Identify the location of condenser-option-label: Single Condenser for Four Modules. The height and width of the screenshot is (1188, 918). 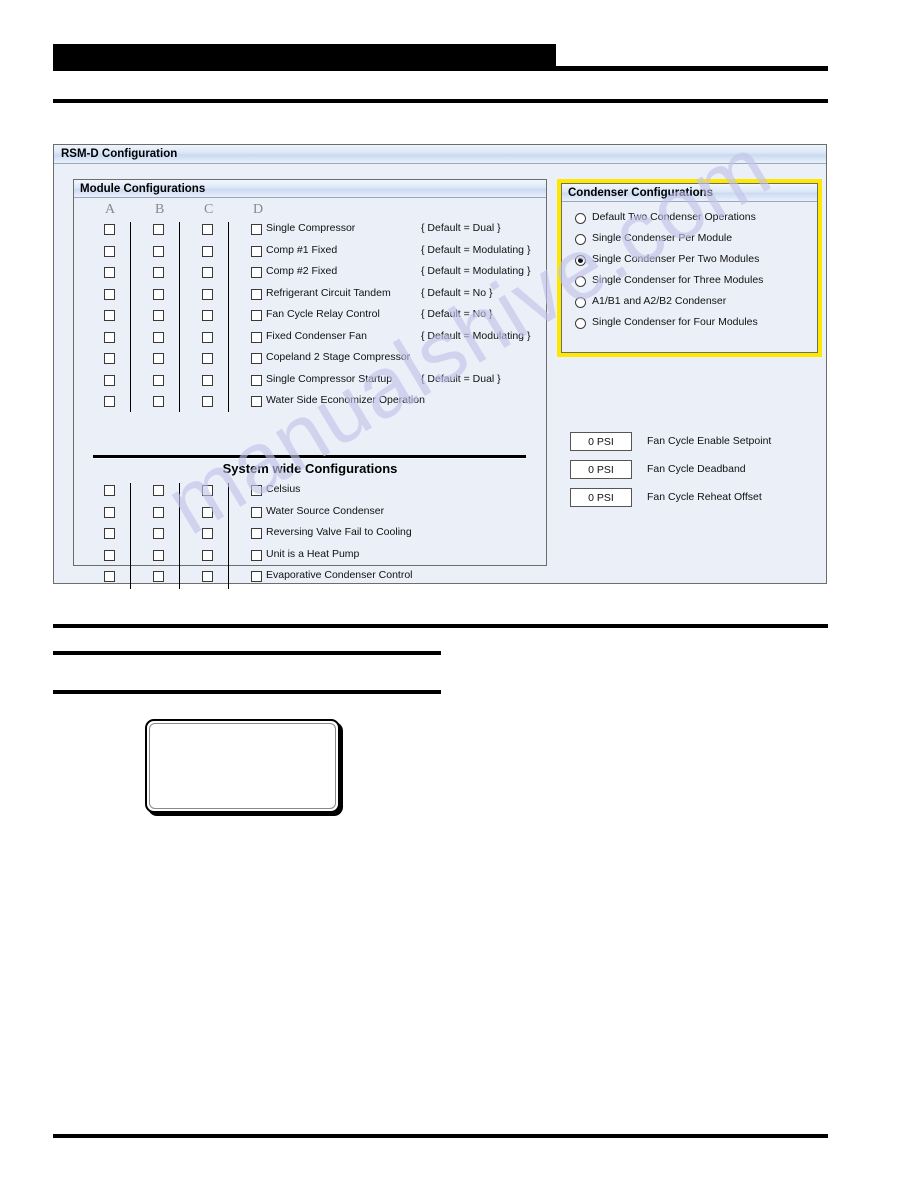
(675, 322).